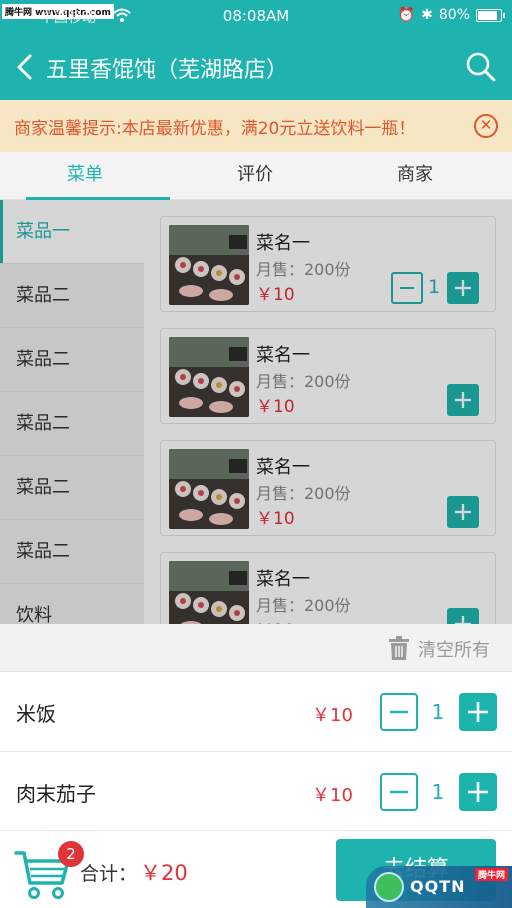 The image size is (512, 908). What do you see at coordinates (427, 15) in the screenshot?
I see `bluetooth-icon: ✱` at bounding box center [427, 15].